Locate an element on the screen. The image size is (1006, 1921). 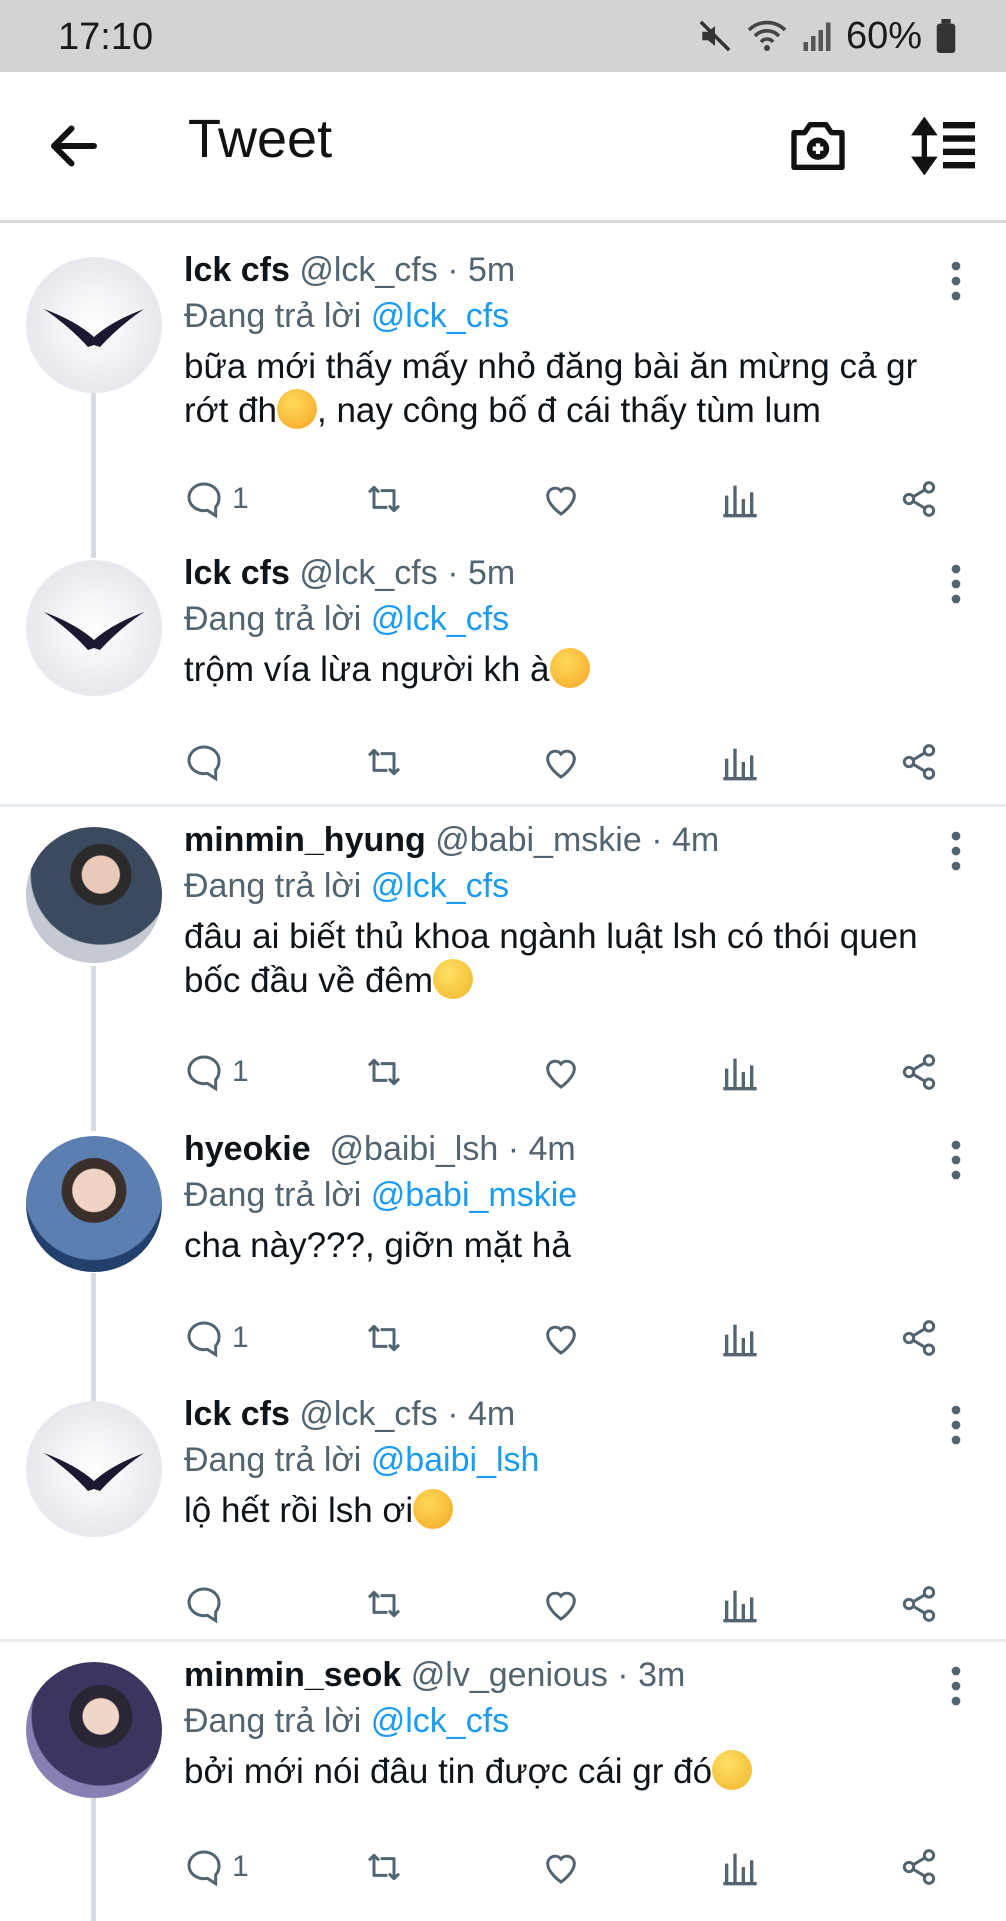
logo-bird-icon is located at coordinates (94, 328).